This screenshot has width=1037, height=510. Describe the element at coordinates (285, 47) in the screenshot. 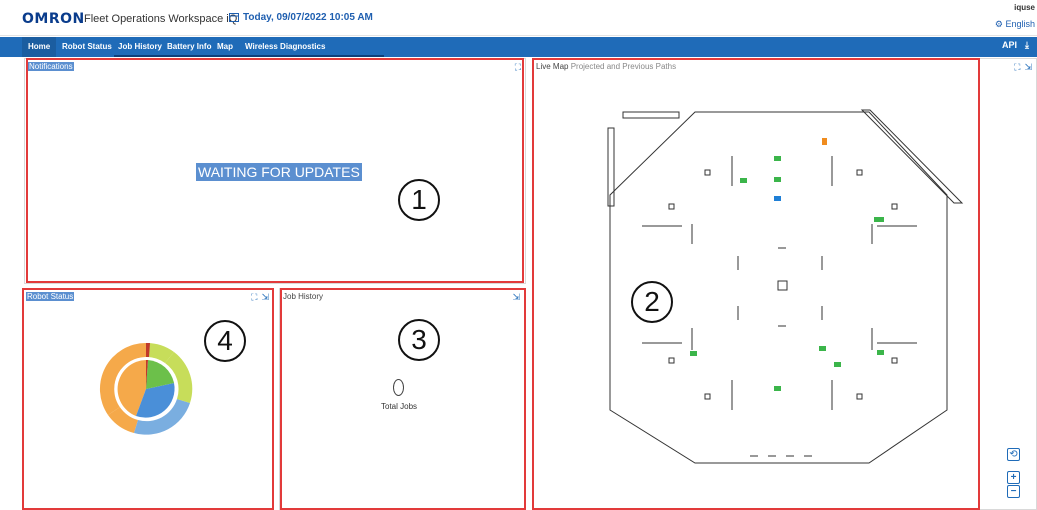

I see `tab-wireless-diagnostics: Wireless Diagnostics` at that location.